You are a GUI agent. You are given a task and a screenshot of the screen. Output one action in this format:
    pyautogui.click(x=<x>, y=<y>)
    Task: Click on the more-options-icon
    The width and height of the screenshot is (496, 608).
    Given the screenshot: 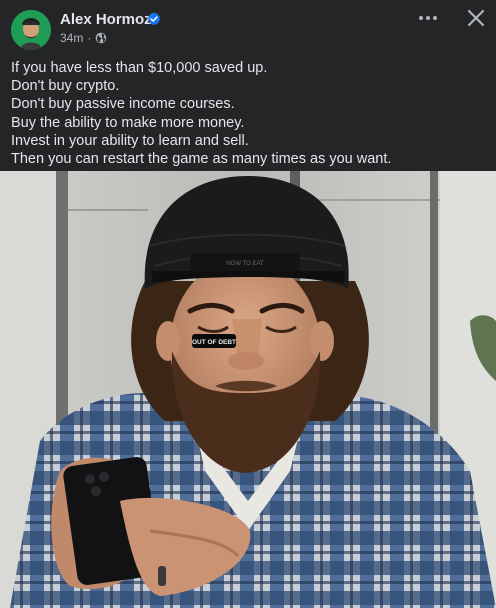 What is the action you would take?
    pyautogui.click(x=428, y=18)
    